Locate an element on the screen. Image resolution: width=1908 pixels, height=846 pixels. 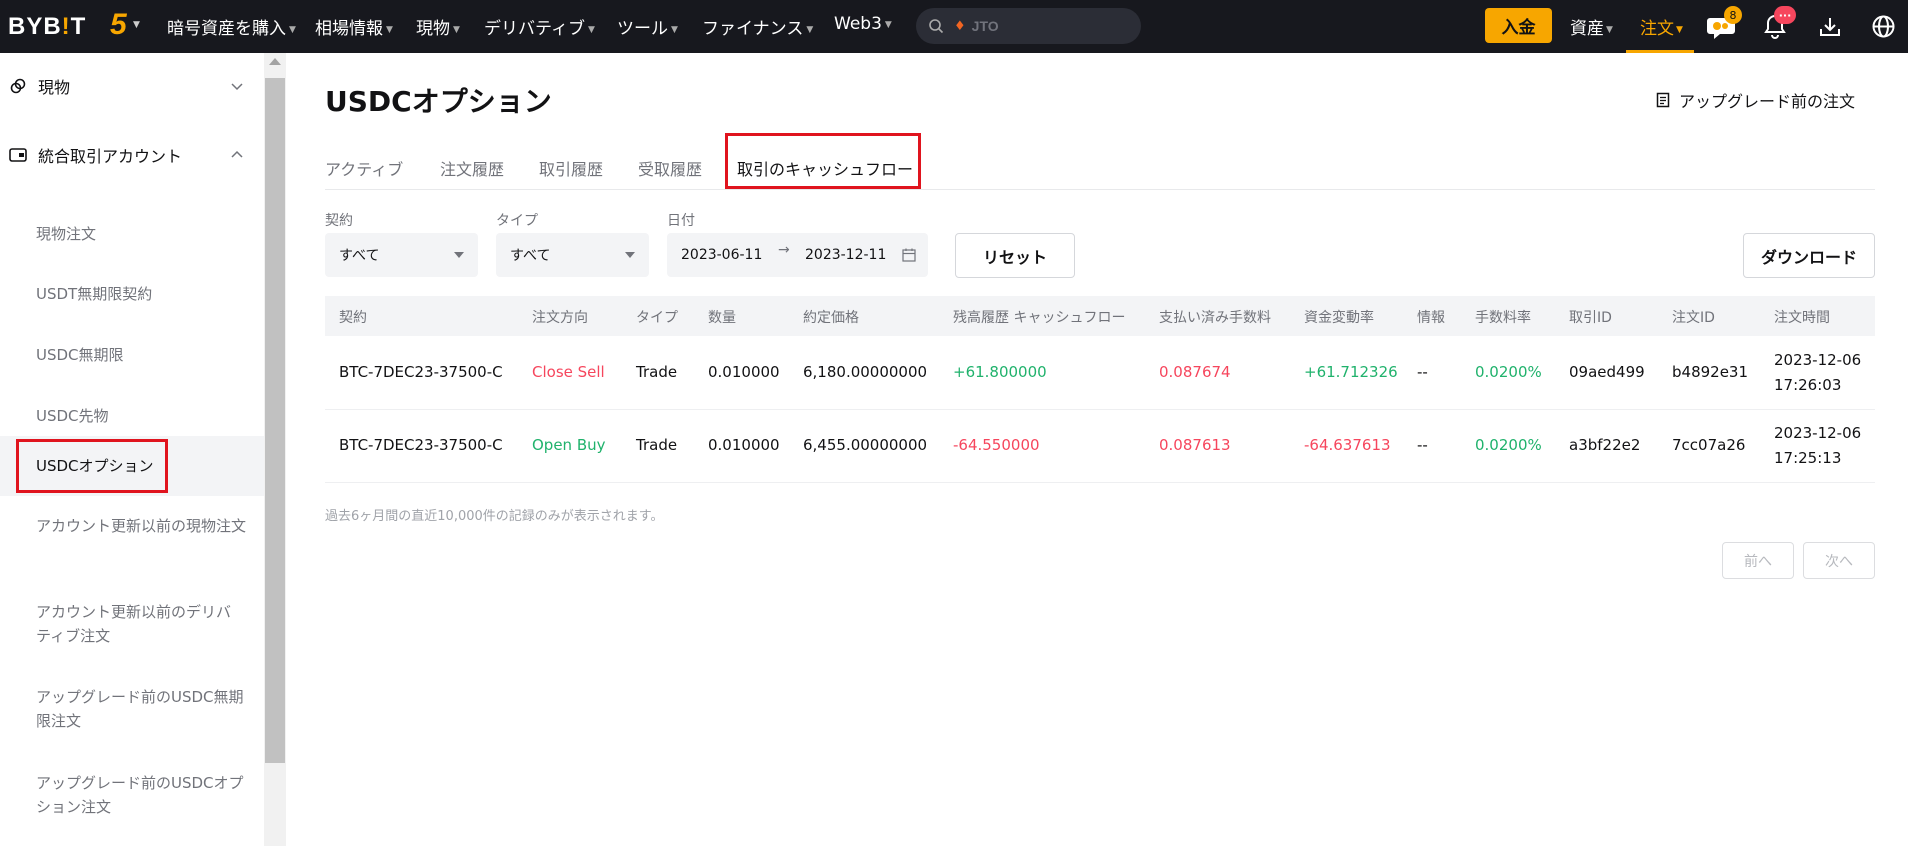
date-range-picker: 2023-06-11 2023-12-11 is located at coordinates (797, 255).